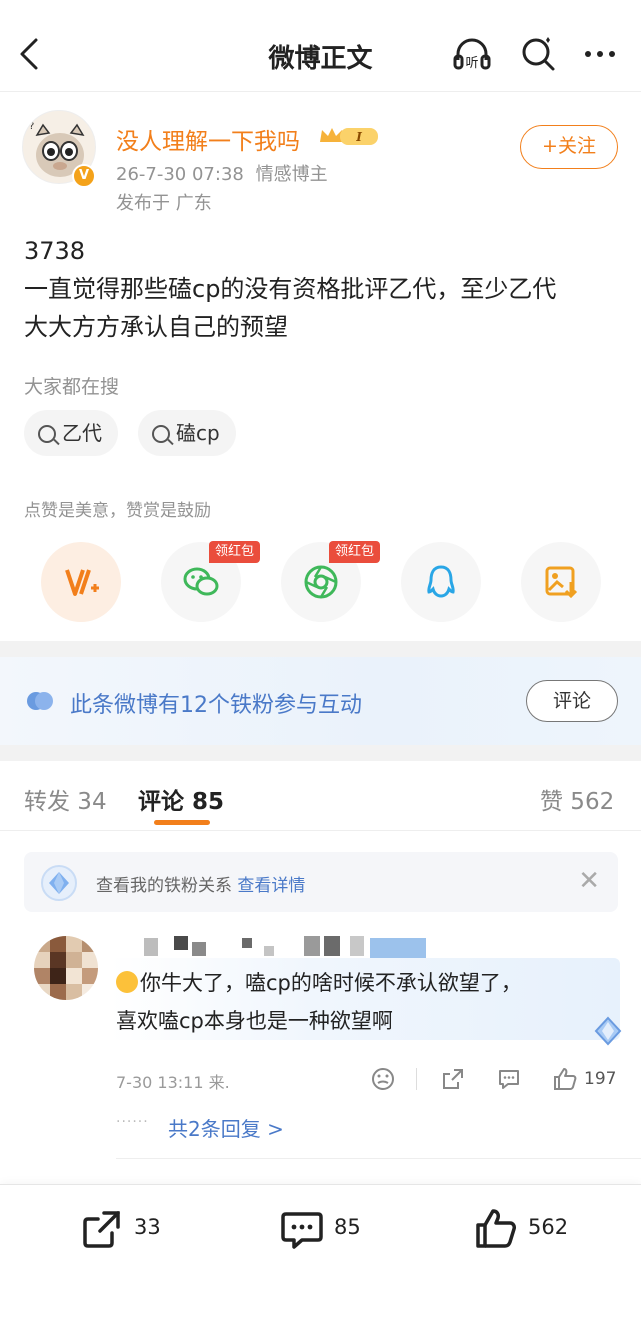 This screenshot has width=641, height=1328. I want to click on search-chip: 磕cp, so click(187, 433).